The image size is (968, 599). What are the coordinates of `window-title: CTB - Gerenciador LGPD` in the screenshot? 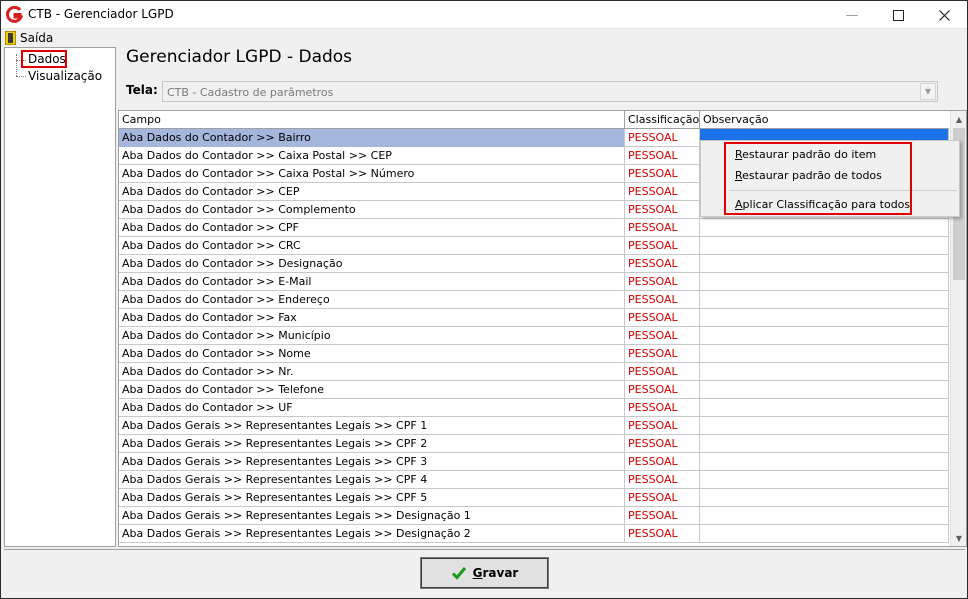 It's located at (101, 14).